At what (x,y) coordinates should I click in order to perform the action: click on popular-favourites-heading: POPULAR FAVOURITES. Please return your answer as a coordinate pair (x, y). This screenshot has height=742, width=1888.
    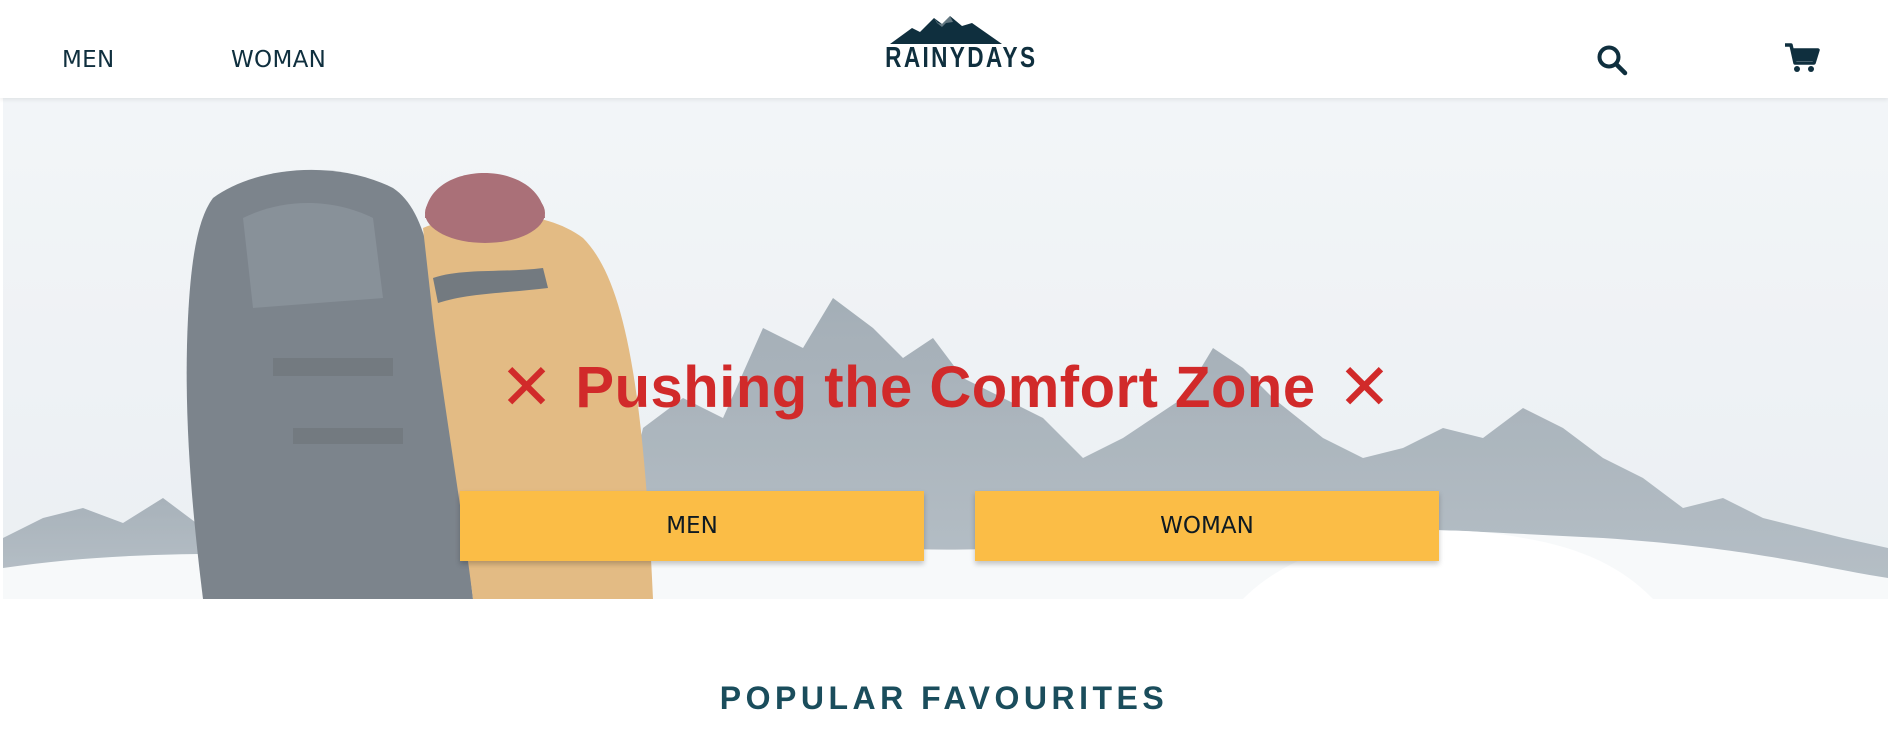
    Looking at the image, I should click on (944, 698).